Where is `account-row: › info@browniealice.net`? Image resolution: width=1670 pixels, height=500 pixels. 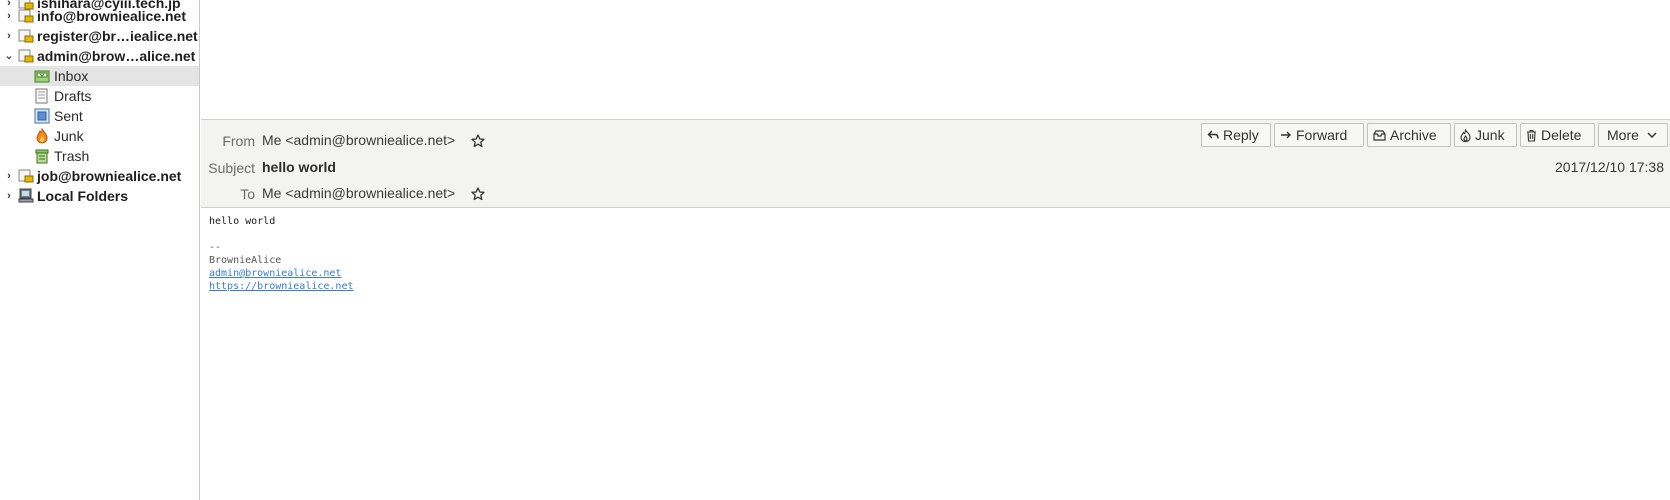 account-row: › info@browniealice.net is located at coordinates (99, 16).